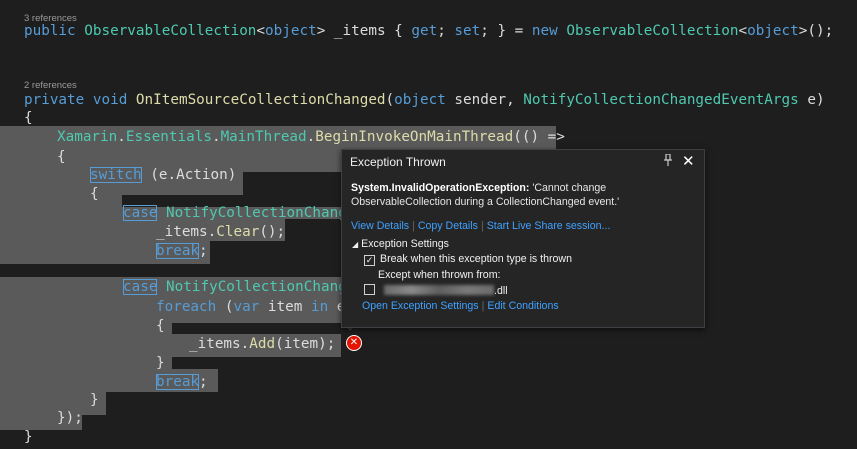 The height and width of the screenshot is (449, 857). What do you see at coordinates (186, 307) in the screenshot?
I see `keyword: foreach` at bounding box center [186, 307].